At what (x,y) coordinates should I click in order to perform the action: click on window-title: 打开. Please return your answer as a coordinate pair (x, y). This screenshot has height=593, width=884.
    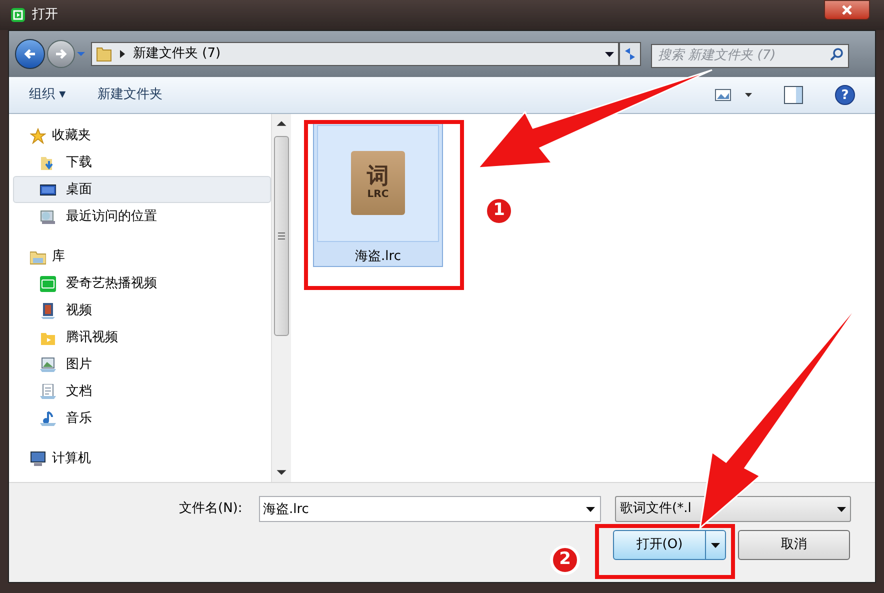
    Looking at the image, I should click on (45, 15).